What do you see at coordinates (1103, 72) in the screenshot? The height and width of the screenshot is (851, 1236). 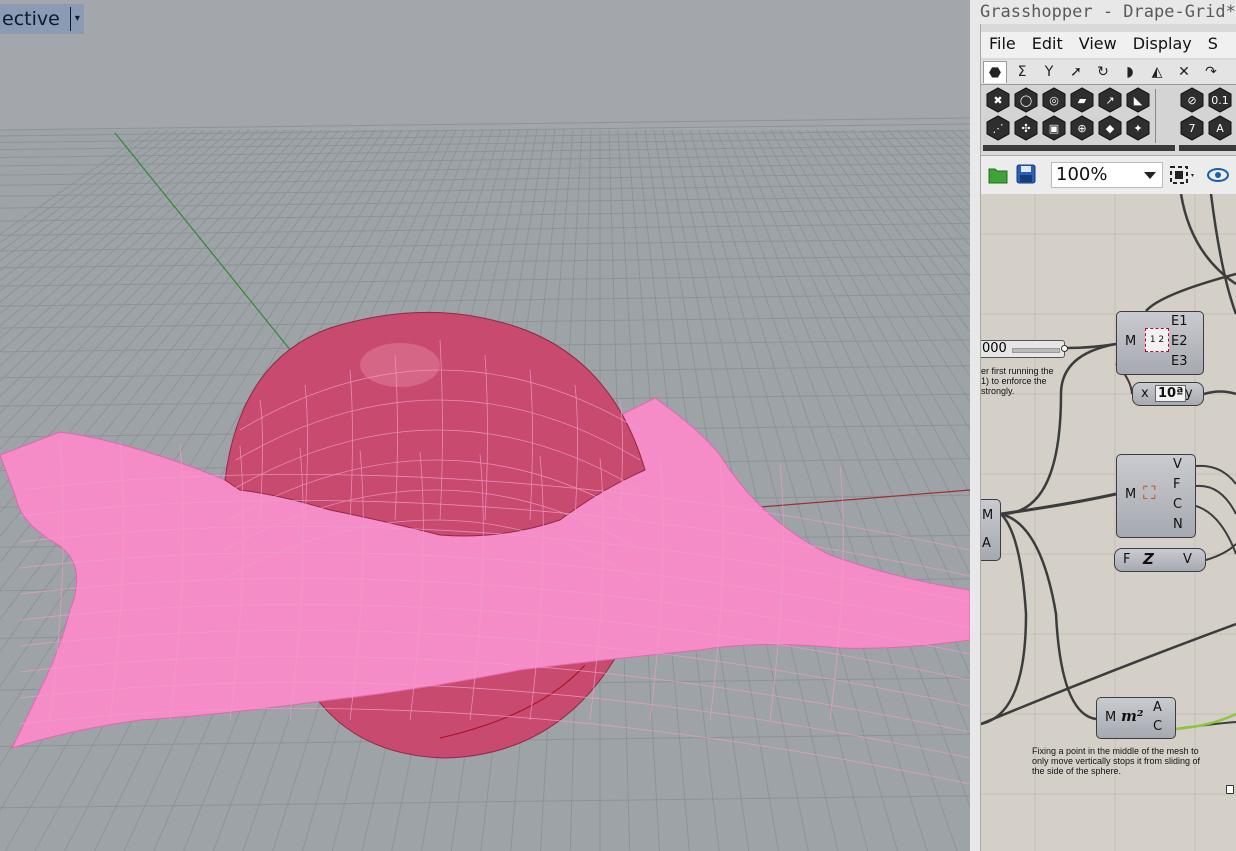 I see `curve-tab-icon: ↻` at bounding box center [1103, 72].